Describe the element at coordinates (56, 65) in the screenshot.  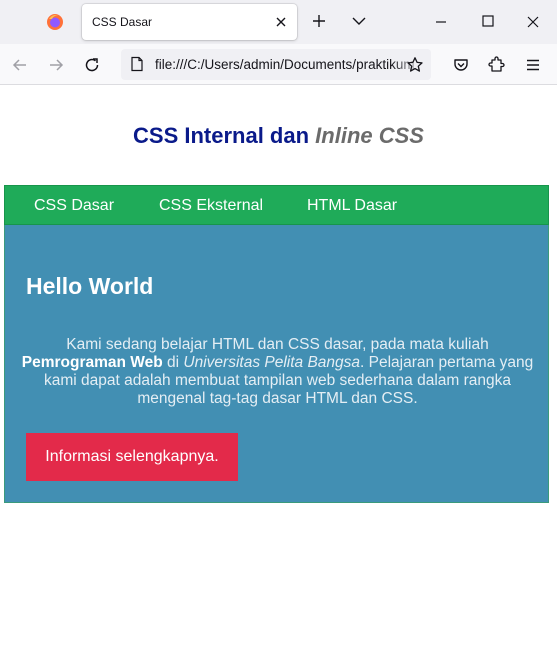
I see `forward-arrow-icon` at that location.